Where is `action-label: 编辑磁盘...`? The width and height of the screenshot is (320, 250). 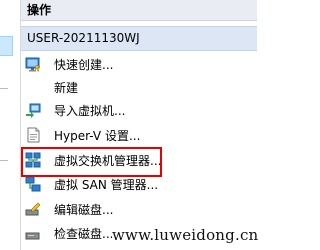
action-label: 编辑磁盘... is located at coordinates (84, 209).